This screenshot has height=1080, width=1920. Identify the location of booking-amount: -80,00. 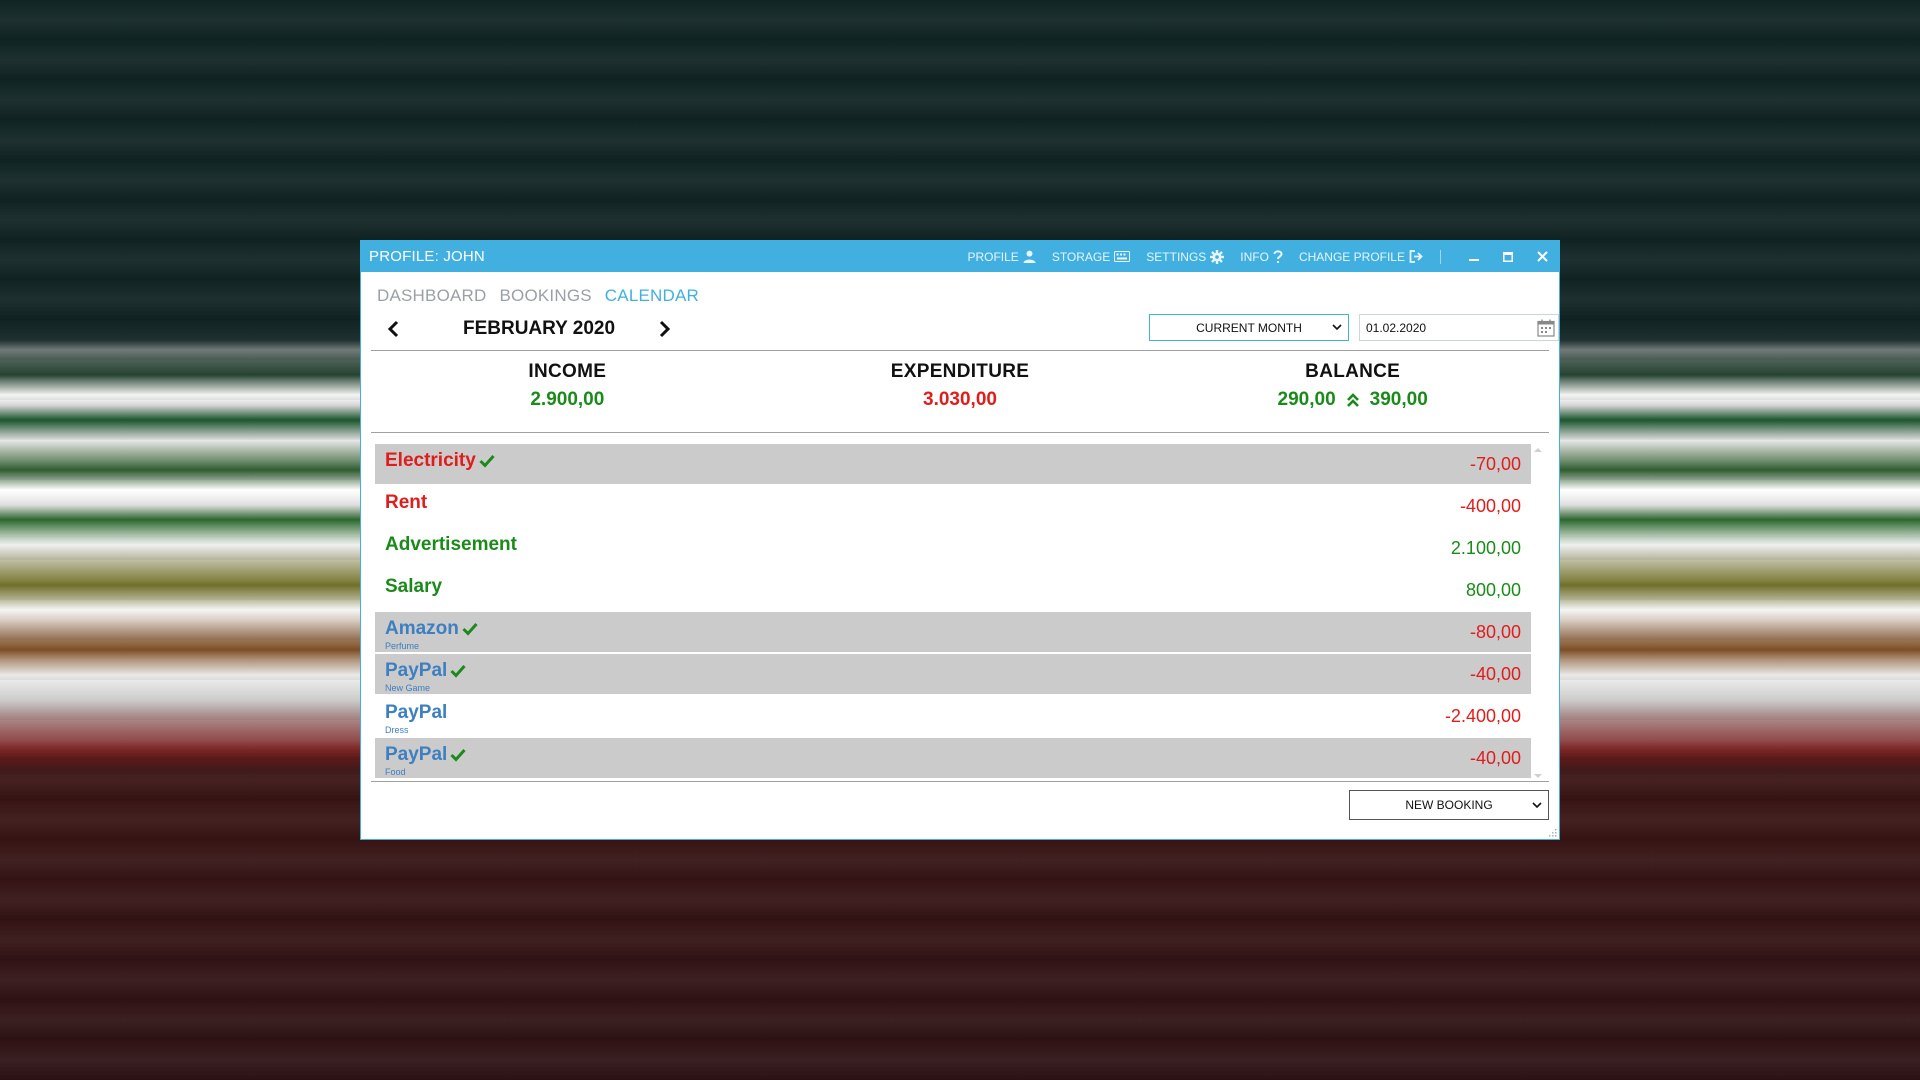
(1495, 632).